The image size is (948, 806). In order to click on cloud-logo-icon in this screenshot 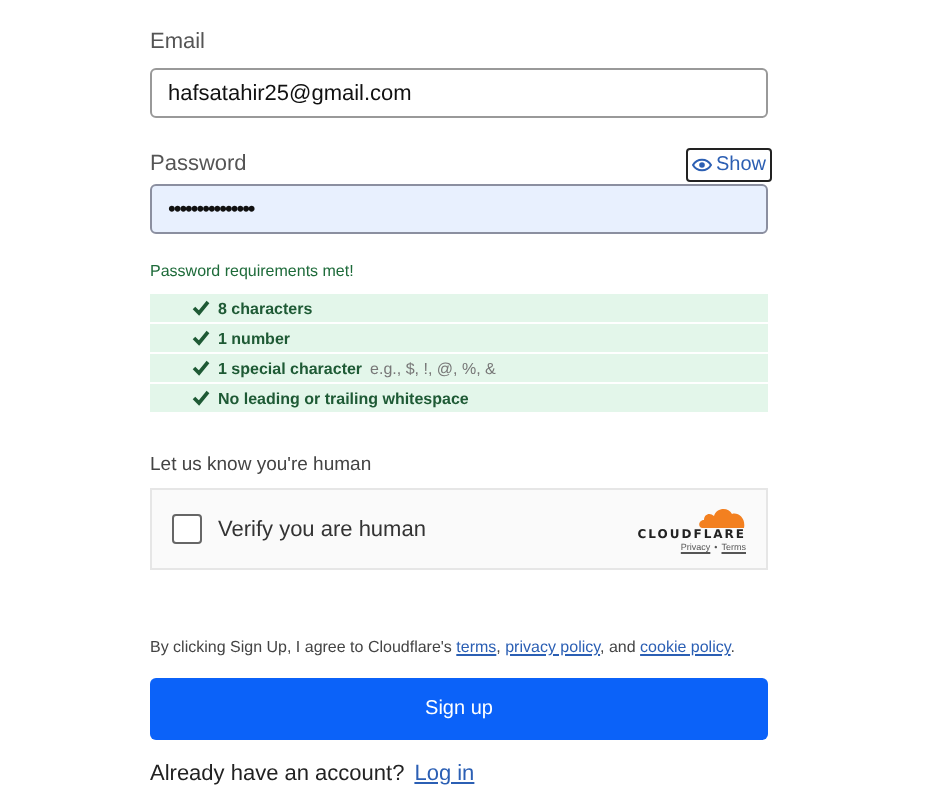, I will do `click(722, 517)`.